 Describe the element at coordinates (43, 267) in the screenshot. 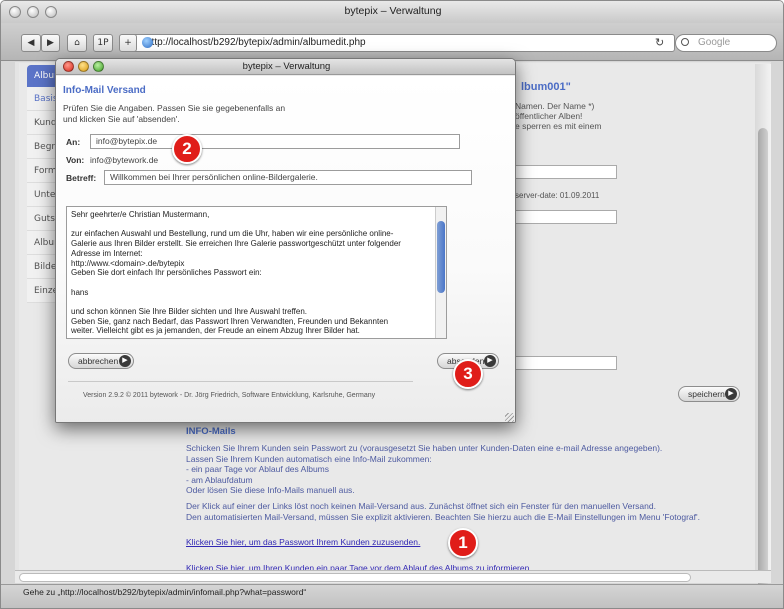

I see `sidebar-item-bilder: Bilder` at that location.